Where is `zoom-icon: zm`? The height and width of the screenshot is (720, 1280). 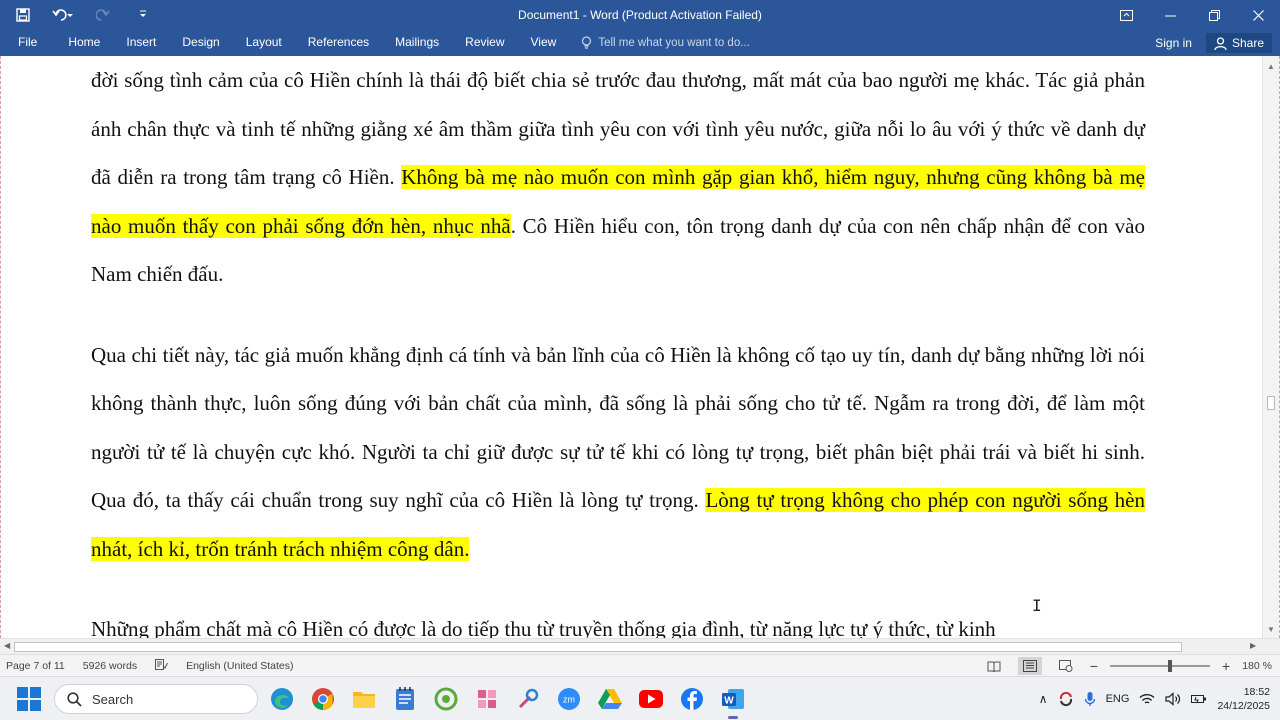
zoom-icon: zm is located at coordinates (569, 699).